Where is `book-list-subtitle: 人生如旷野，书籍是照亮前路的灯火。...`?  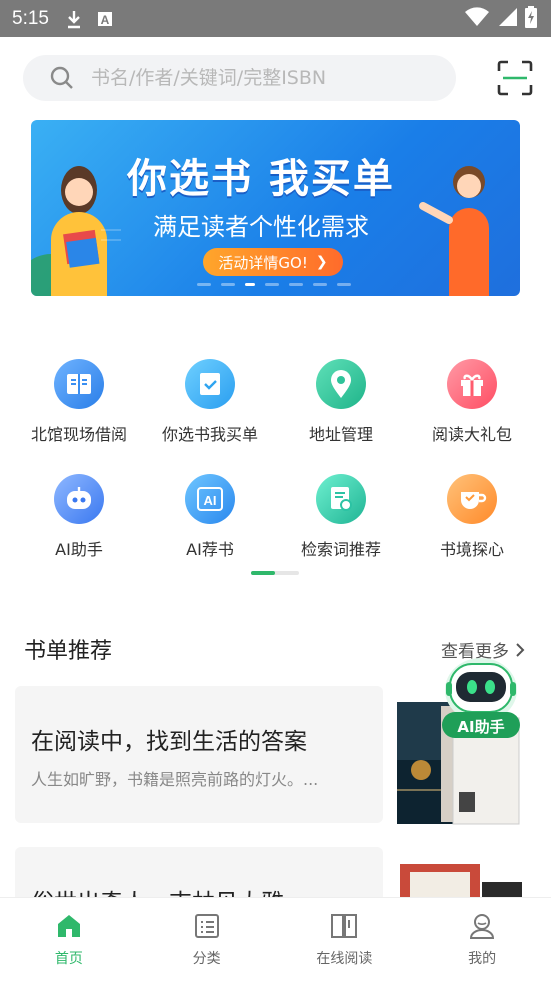 book-list-subtitle: 人生如旷野，书籍是照亮前路的灯火。... is located at coordinates (175, 779).